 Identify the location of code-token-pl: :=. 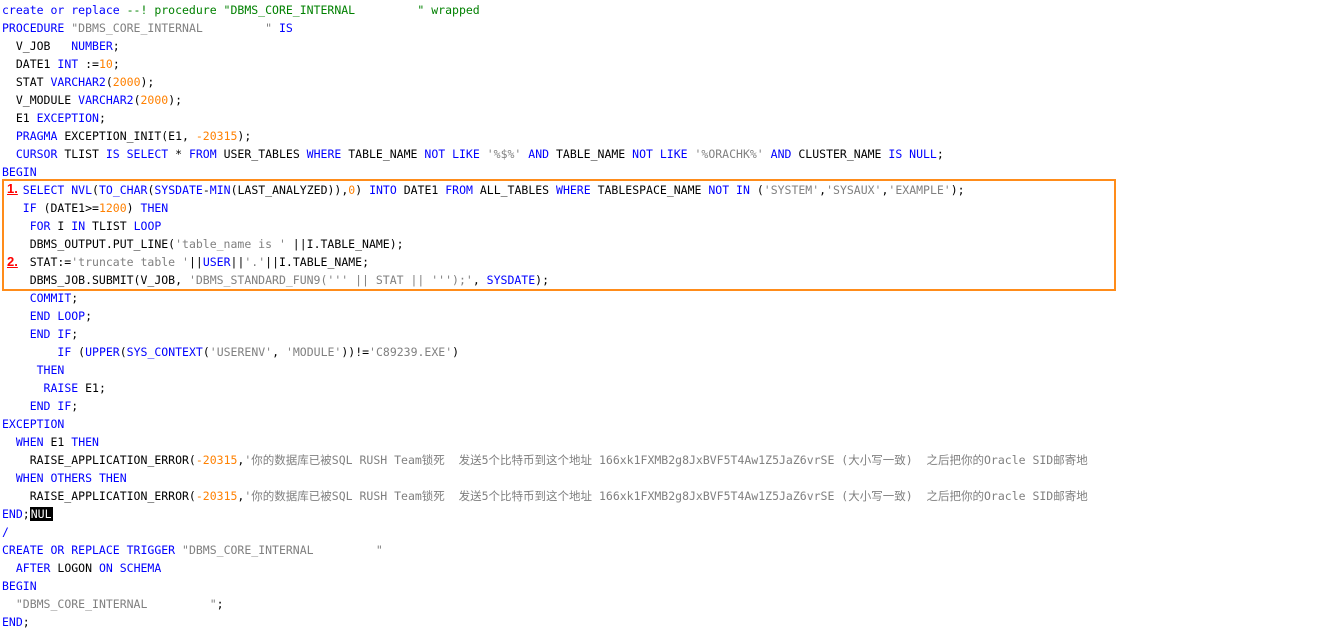
(88, 64).